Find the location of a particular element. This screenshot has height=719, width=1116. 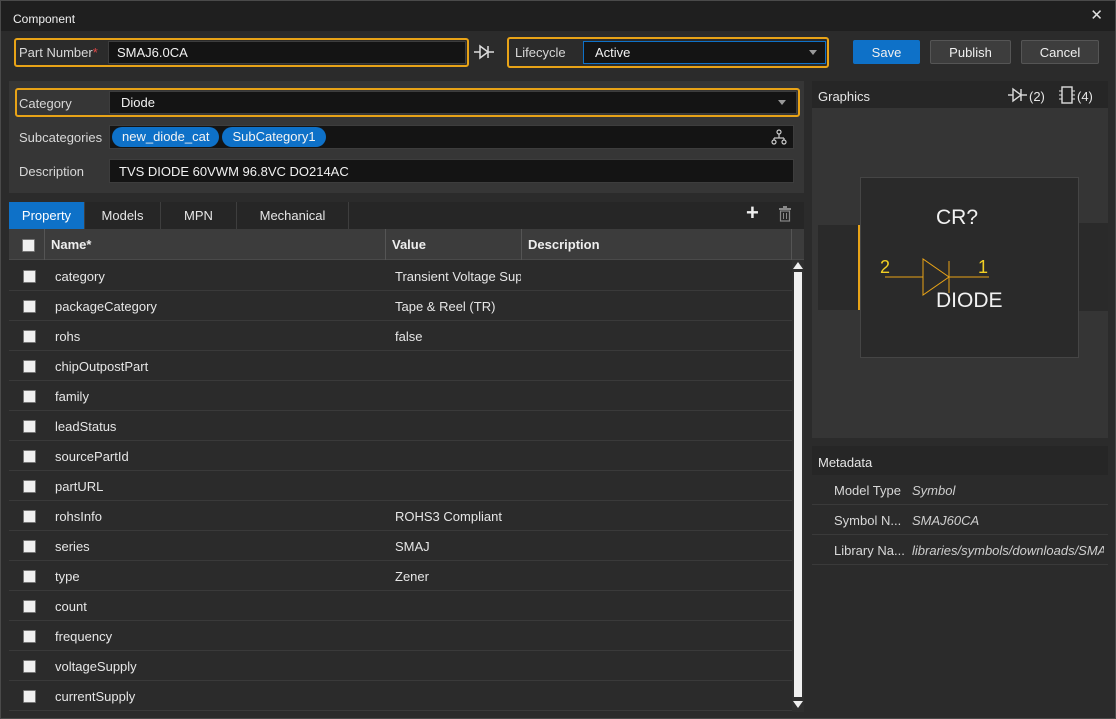

description-input: TVS DIODE 60VWM 96.8VC DO214AC is located at coordinates (451, 171).